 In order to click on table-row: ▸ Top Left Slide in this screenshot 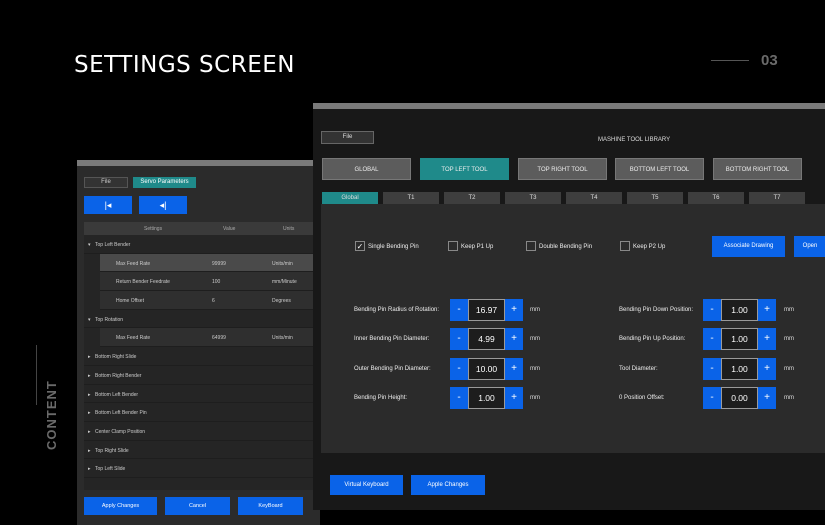, I will do `click(202, 468)`.